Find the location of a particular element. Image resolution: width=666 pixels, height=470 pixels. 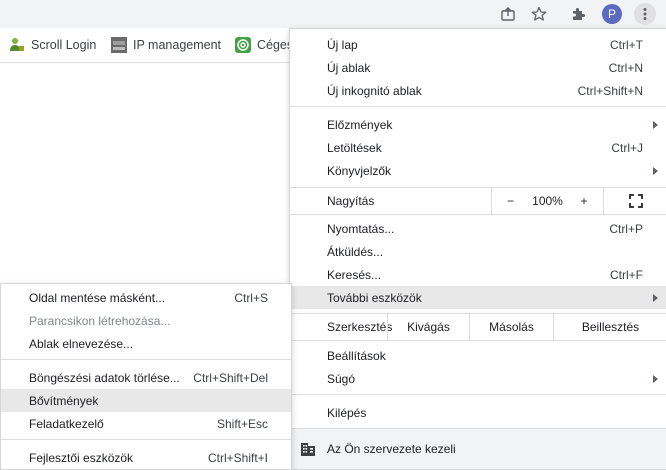

avatar: P is located at coordinates (612, 14).